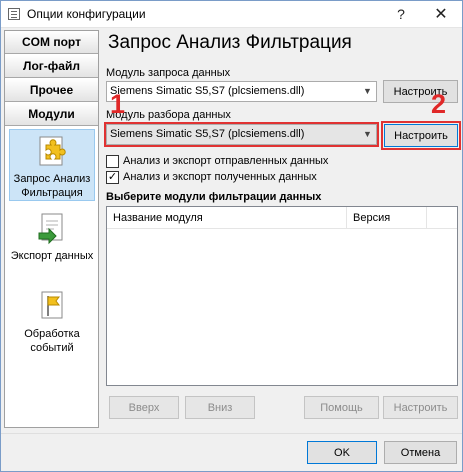 The height and width of the screenshot is (472, 463). Describe the element at coordinates (14, 14) in the screenshot. I see `app-window-icon` at that location.